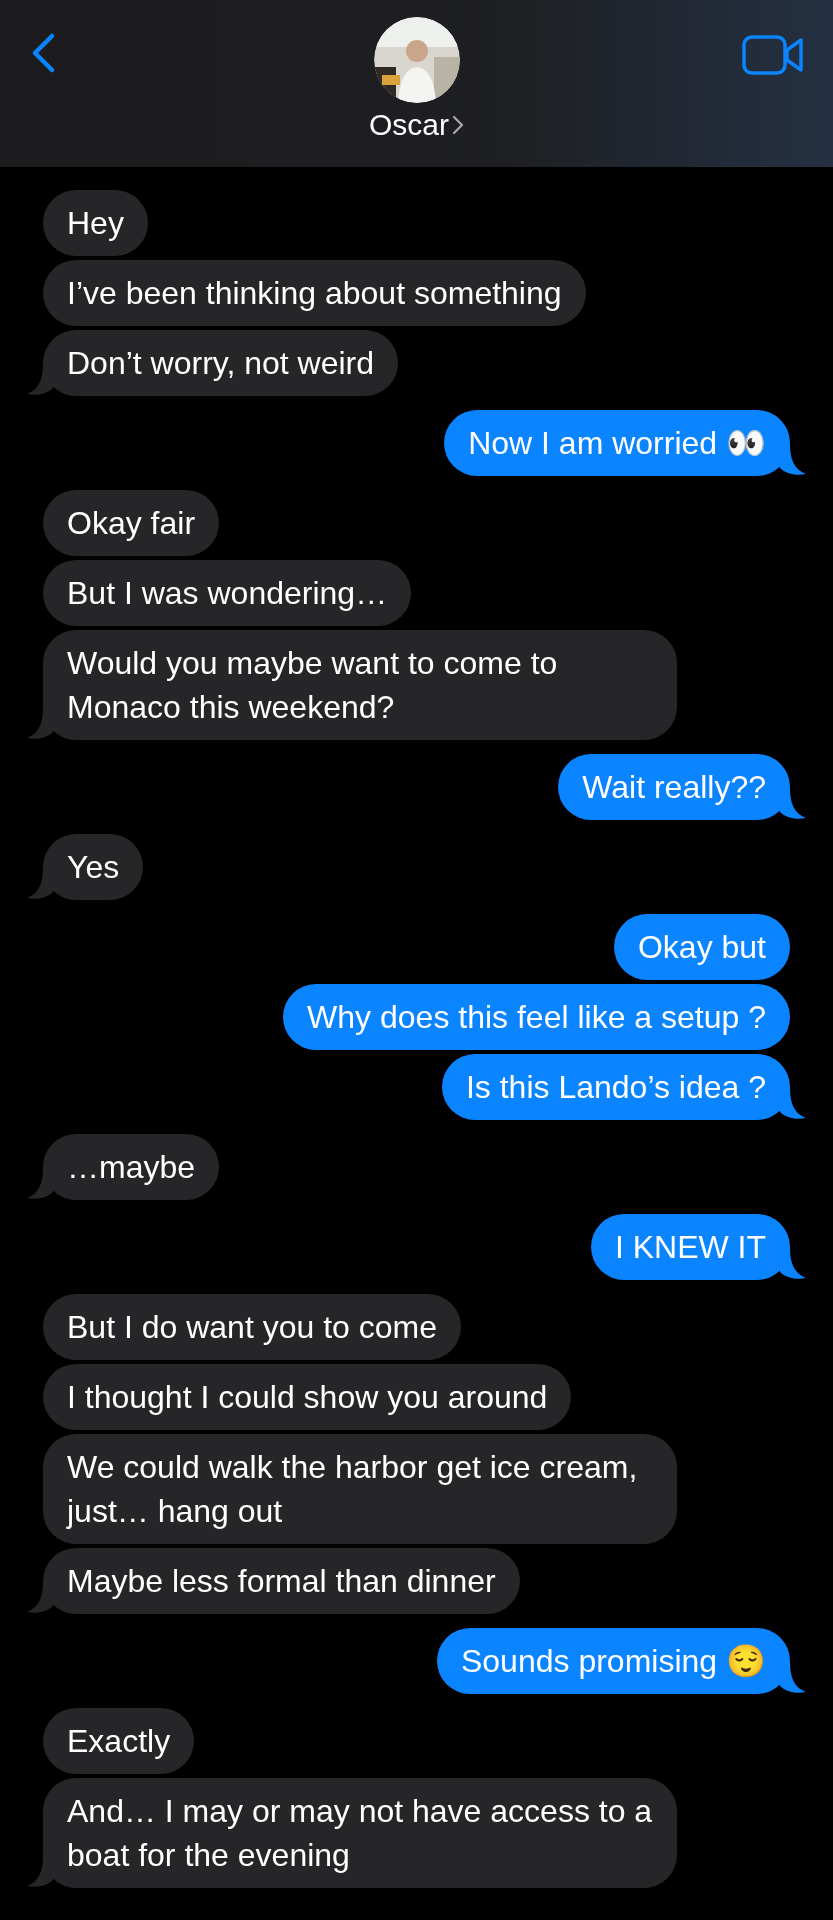 The width and height of the screenshot is (833, 1920). I want to click on sent-message-bubble: Wait really??, so click(674, 787).